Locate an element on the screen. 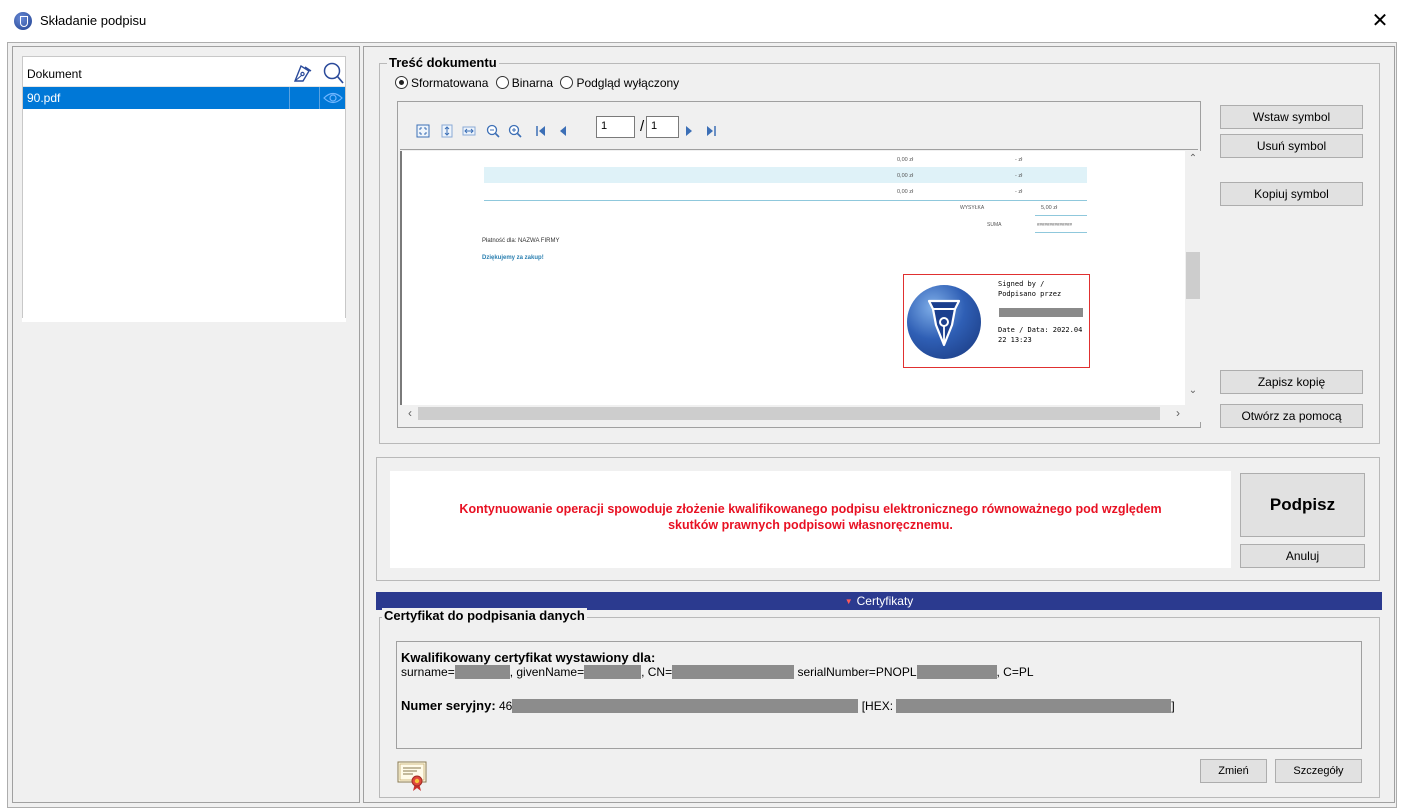 The width and height of the screenshot is (1402, 811). redacted-cn is located at coordinates (733, 672).